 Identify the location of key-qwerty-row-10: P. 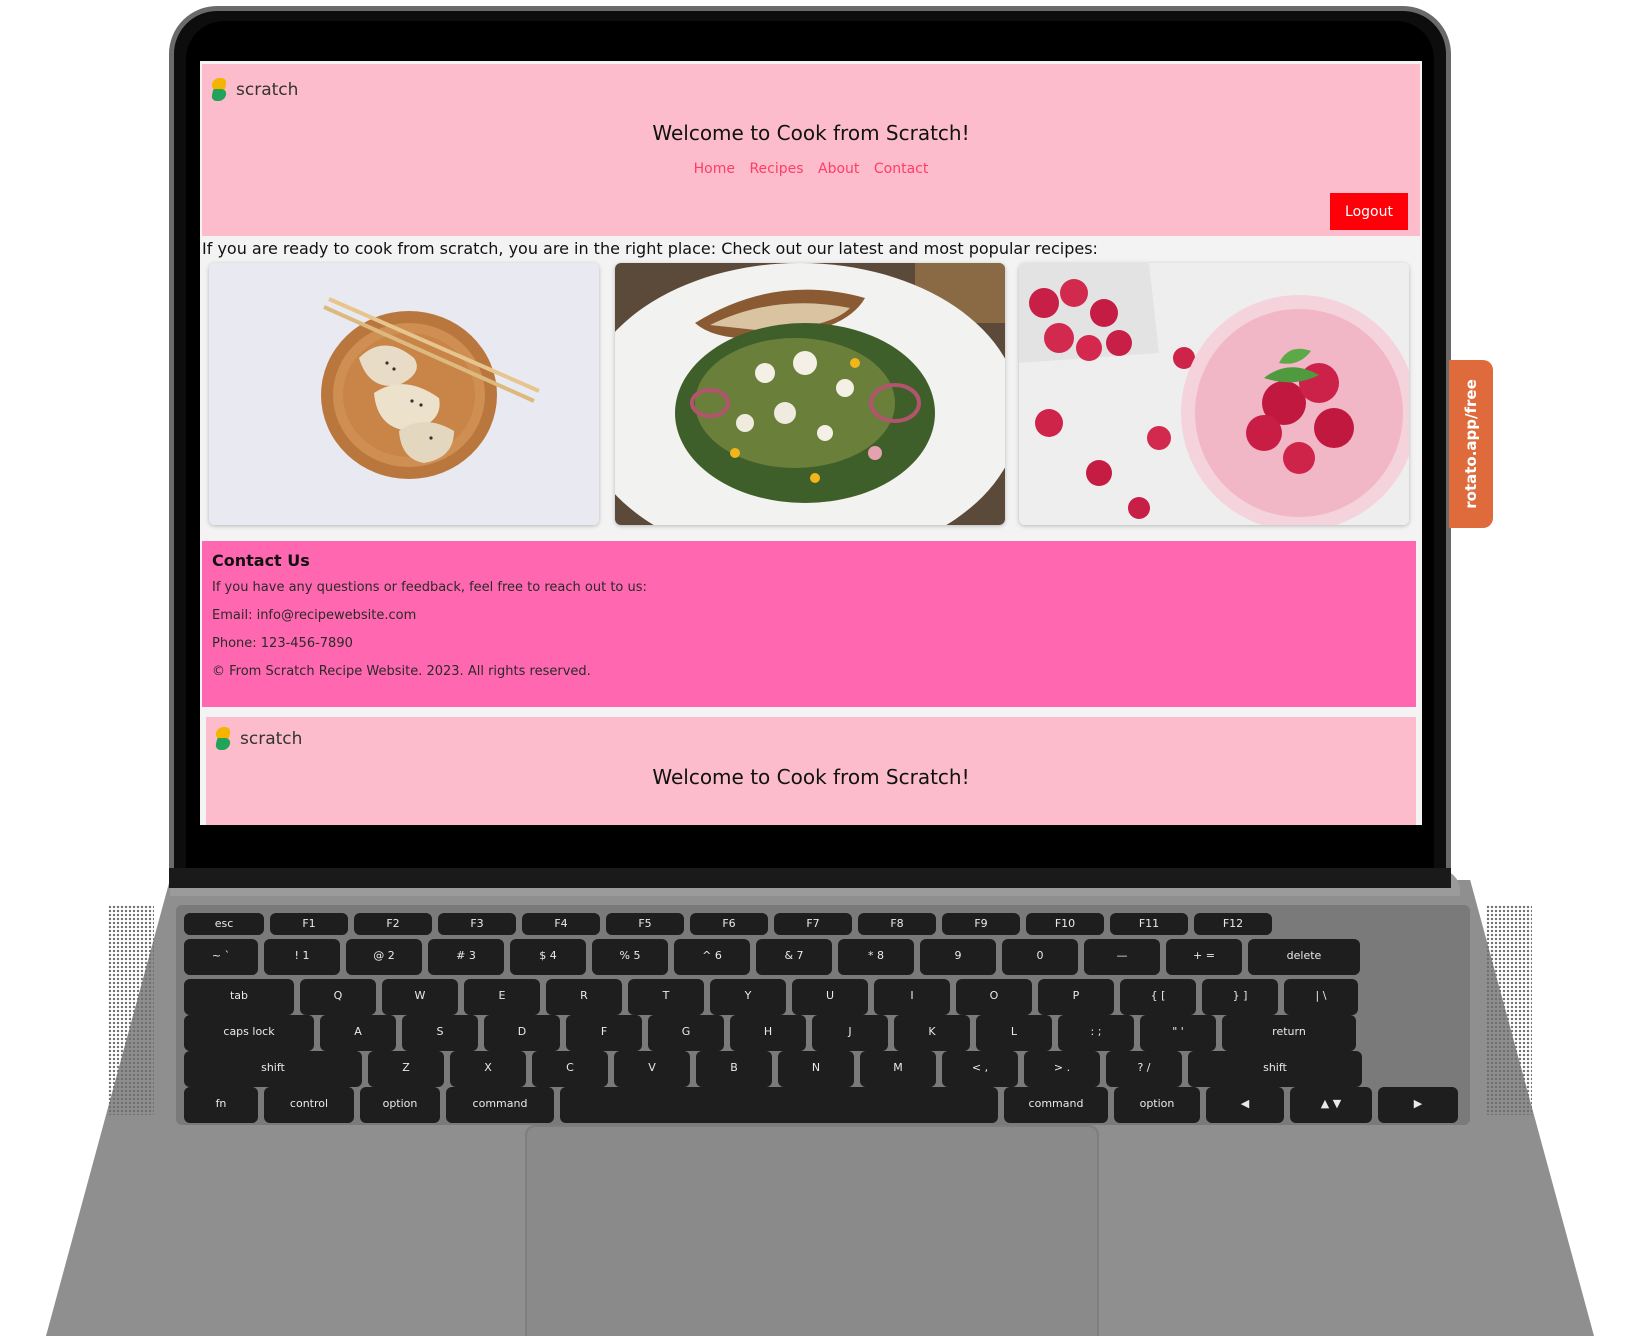
(1076, 997).